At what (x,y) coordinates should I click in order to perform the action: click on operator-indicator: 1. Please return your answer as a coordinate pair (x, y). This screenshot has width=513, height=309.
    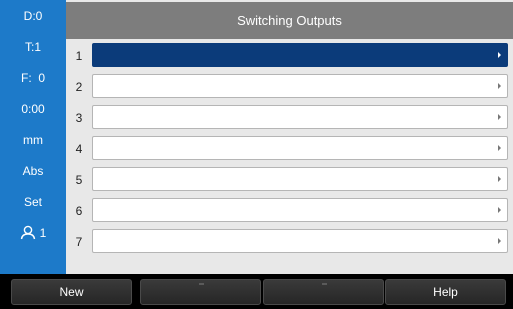
    Looking at the image, I should click on (33, 232).